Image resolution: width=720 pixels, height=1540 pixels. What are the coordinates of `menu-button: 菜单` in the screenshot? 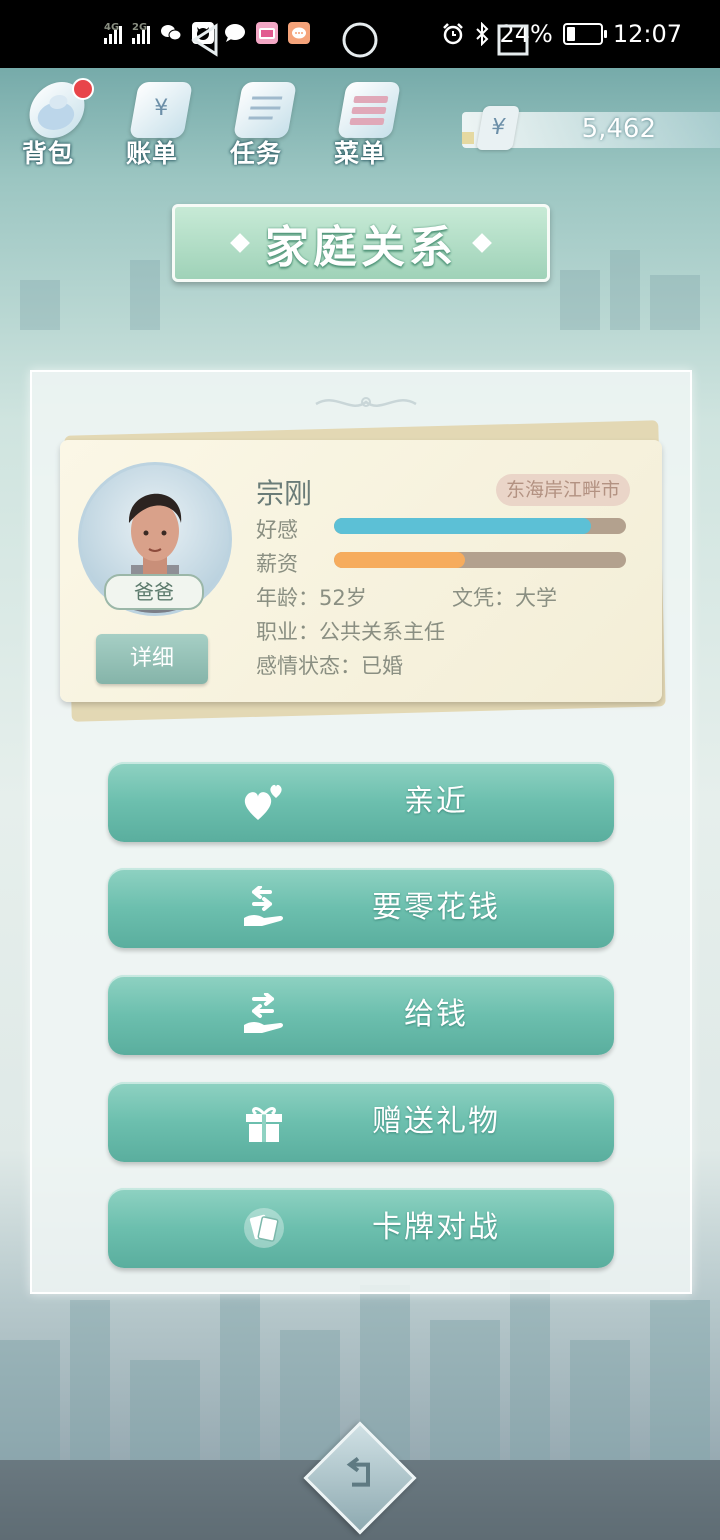 It's located at (366, 124).